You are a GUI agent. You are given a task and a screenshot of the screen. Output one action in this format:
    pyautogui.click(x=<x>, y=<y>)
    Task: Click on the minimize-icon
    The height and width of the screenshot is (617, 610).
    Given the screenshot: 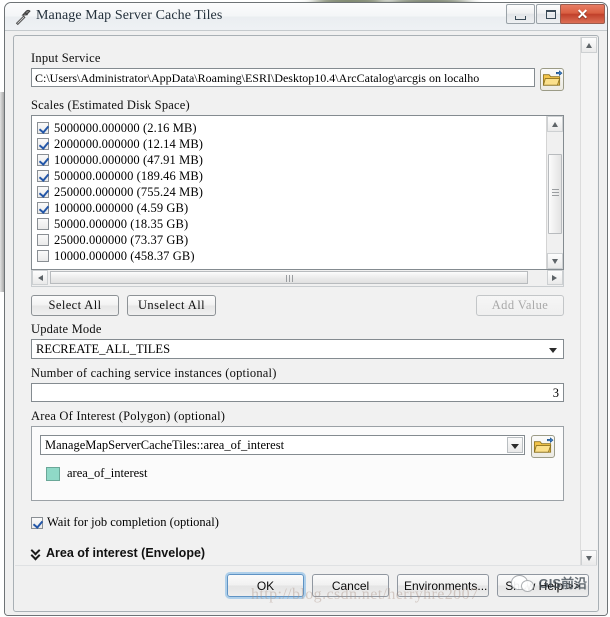 What is the action you would take?
    pyautogui.click(x=520, y=18)
    